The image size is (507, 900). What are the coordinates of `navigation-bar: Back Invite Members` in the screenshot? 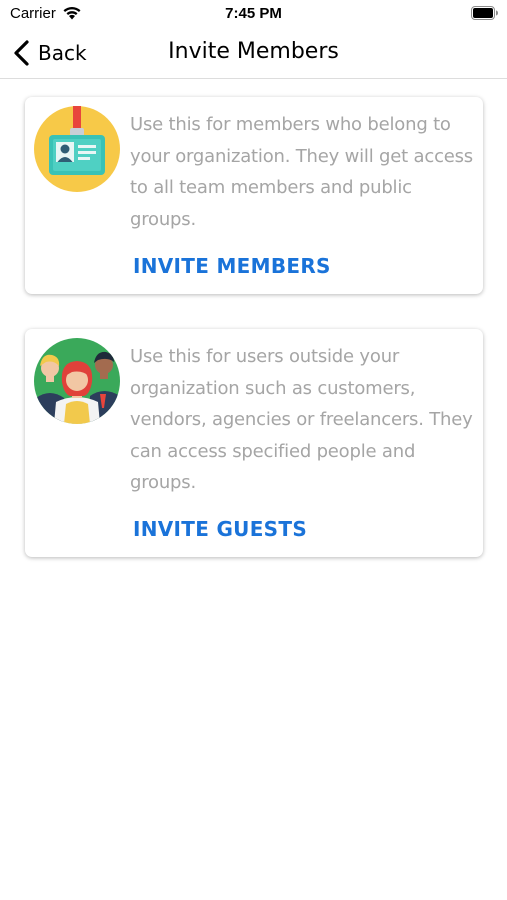 It's located at (253, 54).